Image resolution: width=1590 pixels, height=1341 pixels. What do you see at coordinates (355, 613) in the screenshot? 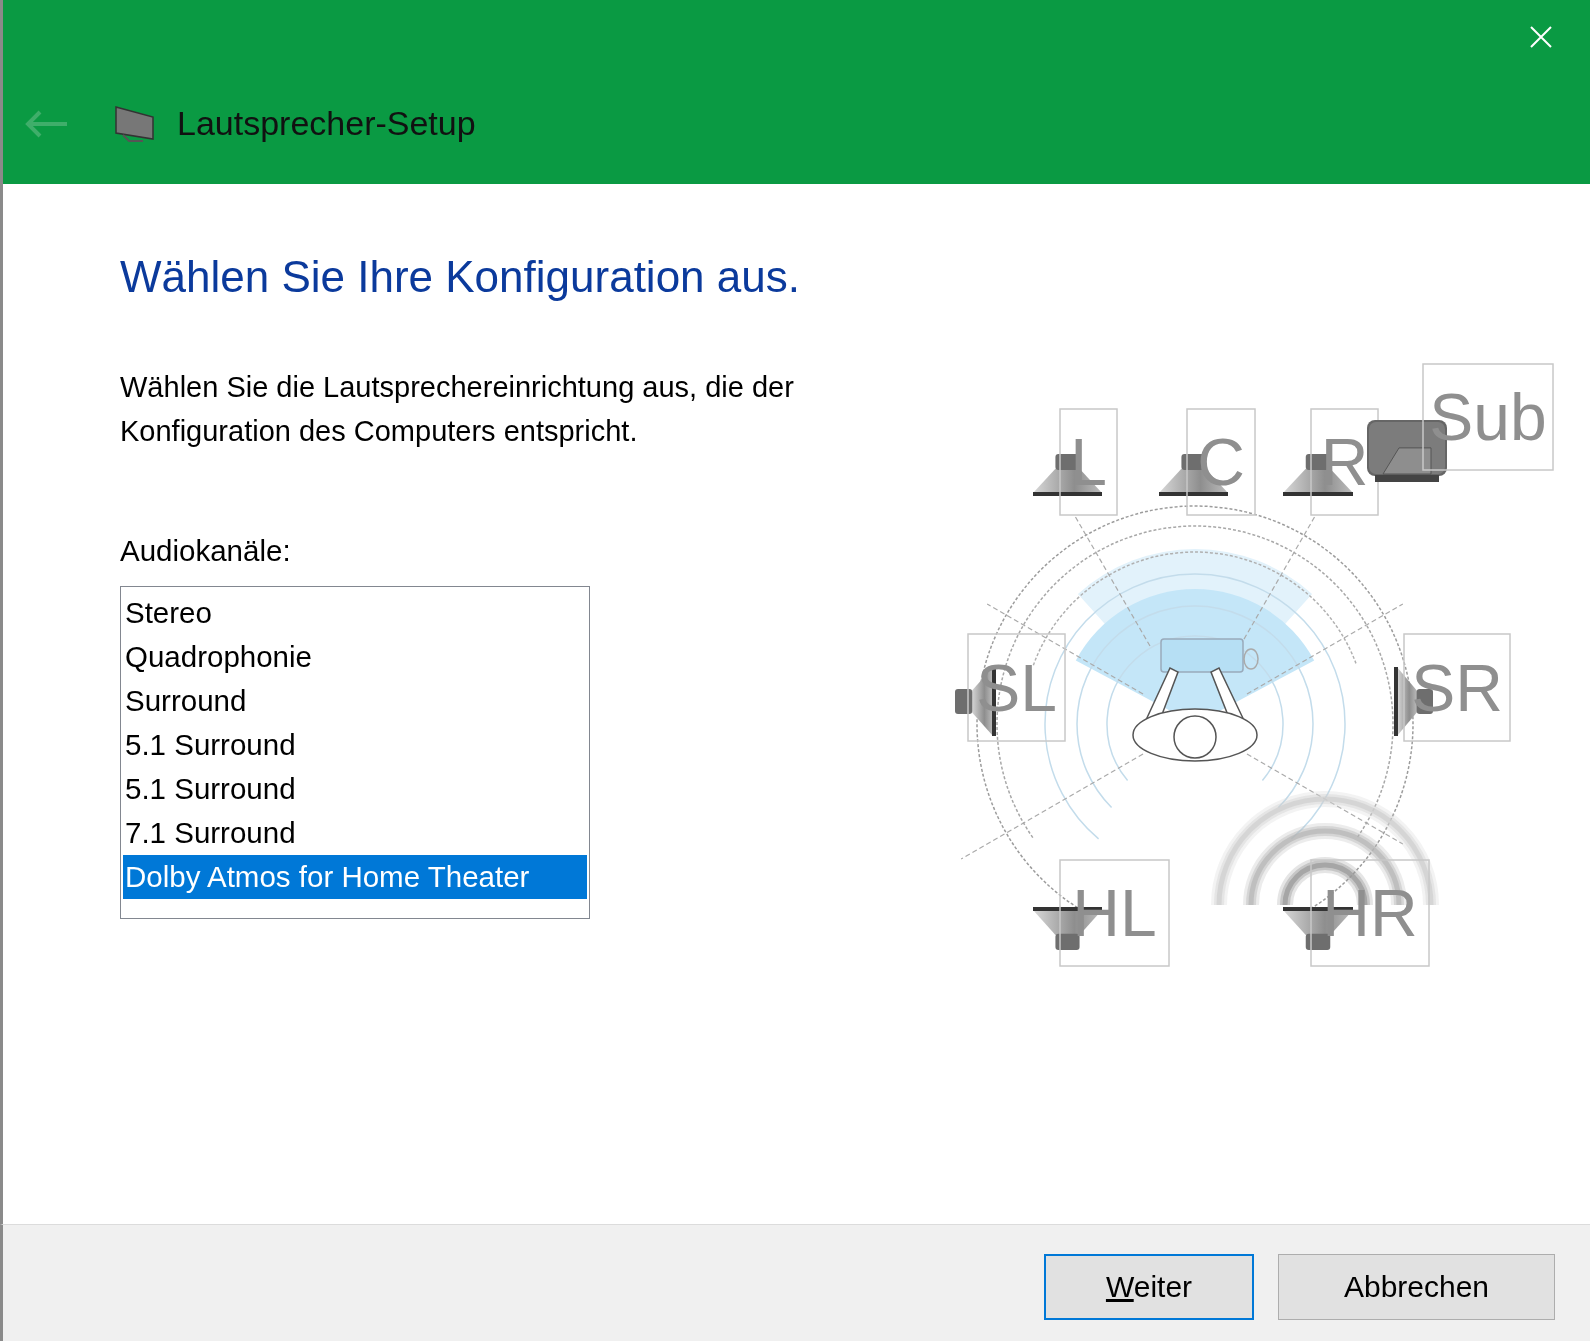
I see `list-item: Stereo` at bounding box center [355, 613].